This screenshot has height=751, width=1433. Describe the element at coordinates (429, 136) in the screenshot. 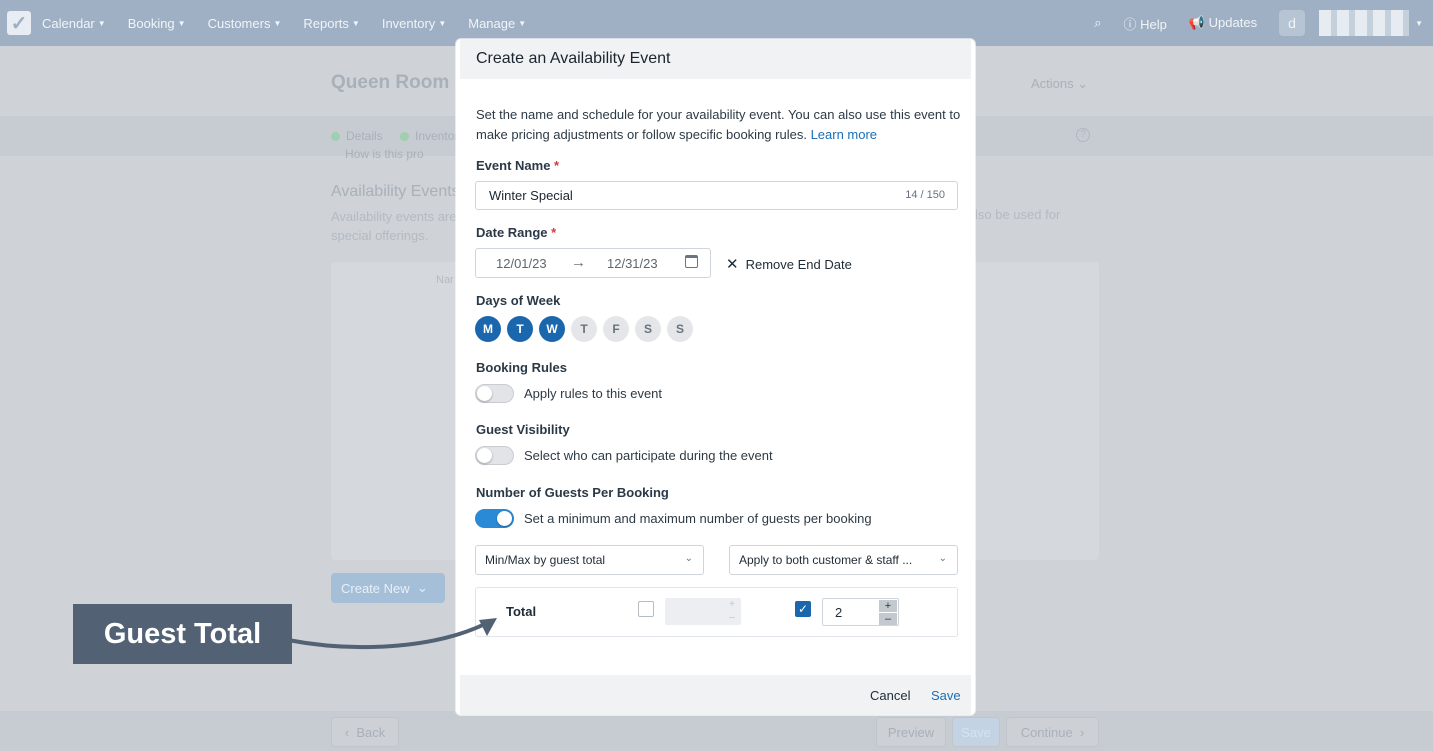

I see `step-inventory: Inventor` at that location.